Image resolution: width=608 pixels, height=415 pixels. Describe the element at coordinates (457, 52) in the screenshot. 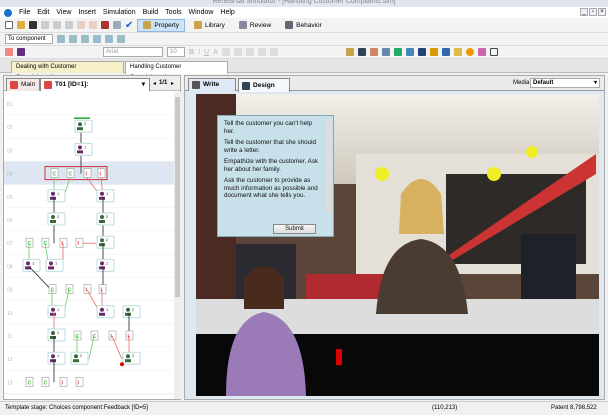

I see `insert-note-icon` at that location.